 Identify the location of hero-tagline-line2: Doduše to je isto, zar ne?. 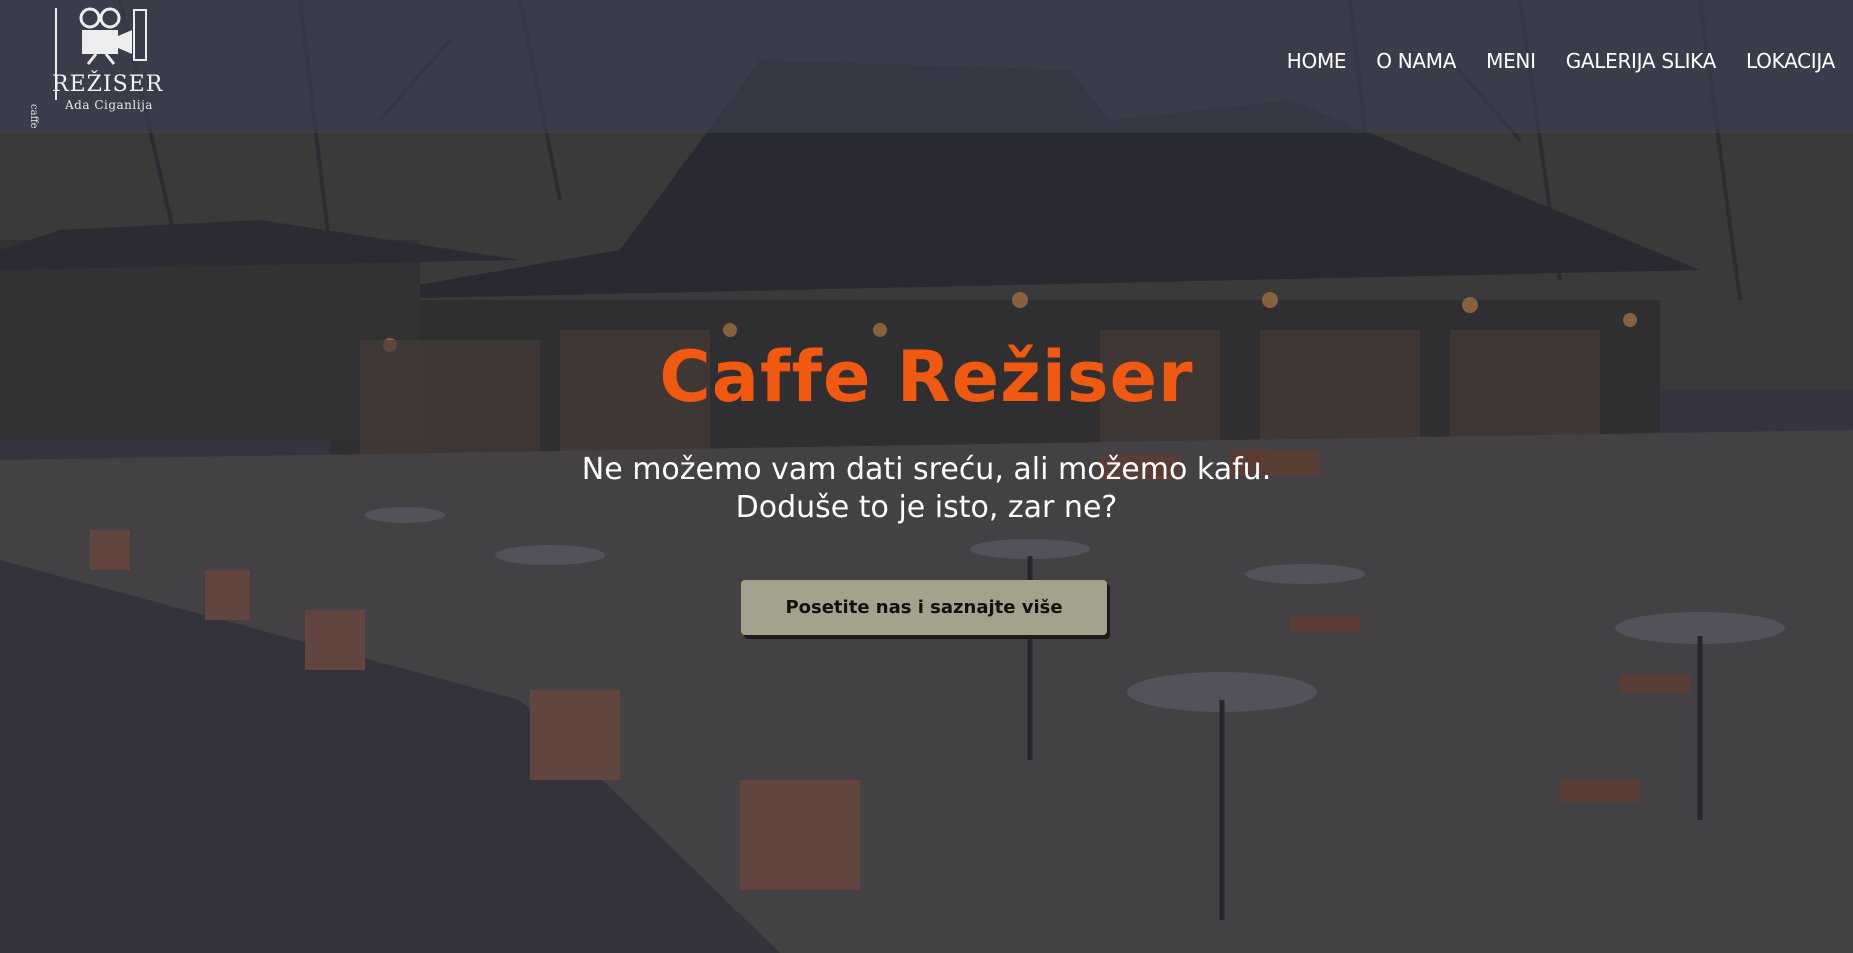
(926, 507).